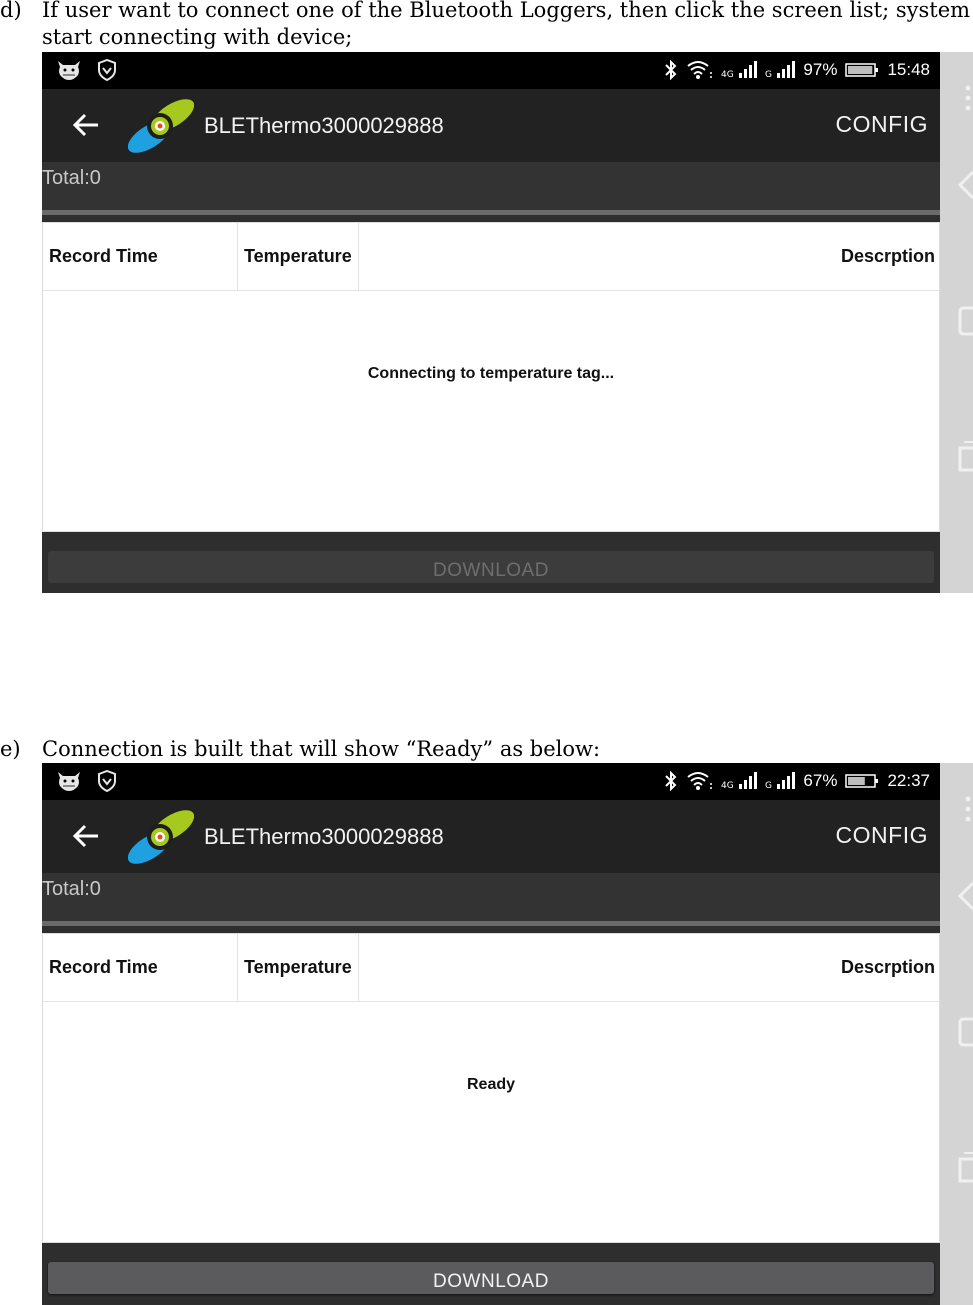 The image size is (973, 1305). What do you see at coordinates (908, 69) in the screenshot?
I see `clock: 15:48` at bounding box center [908, 69].